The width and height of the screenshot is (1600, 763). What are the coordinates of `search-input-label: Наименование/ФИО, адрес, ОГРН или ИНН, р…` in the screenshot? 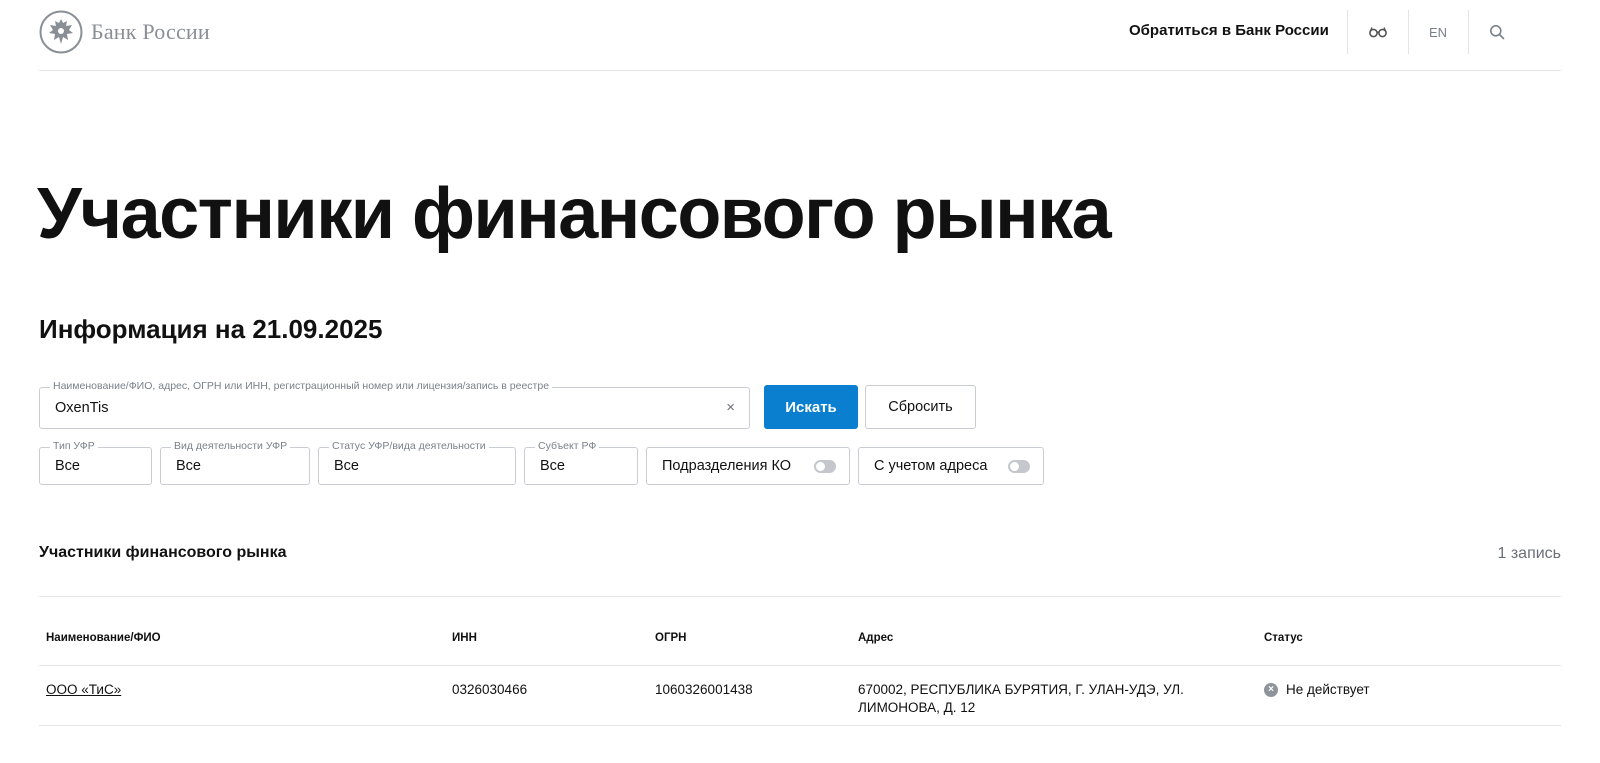 It's located at (301, 386).